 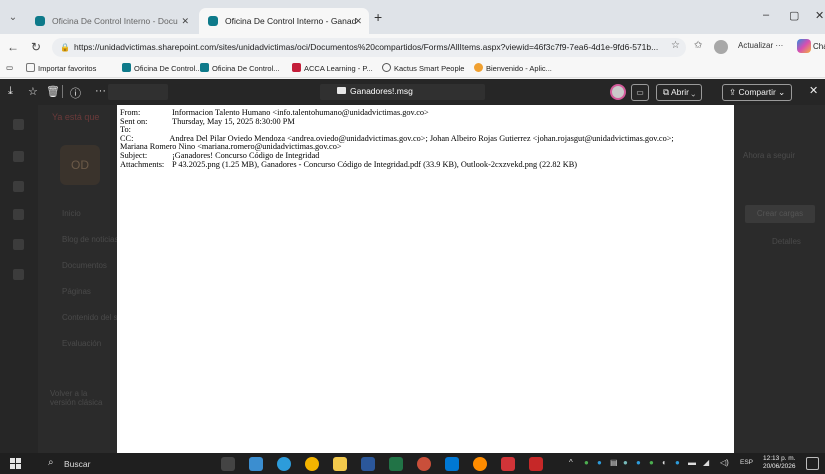 What do you see at coordinates (341, 90) in the screenshot?
I see `mail-icon` at bounding box center [341, 90].